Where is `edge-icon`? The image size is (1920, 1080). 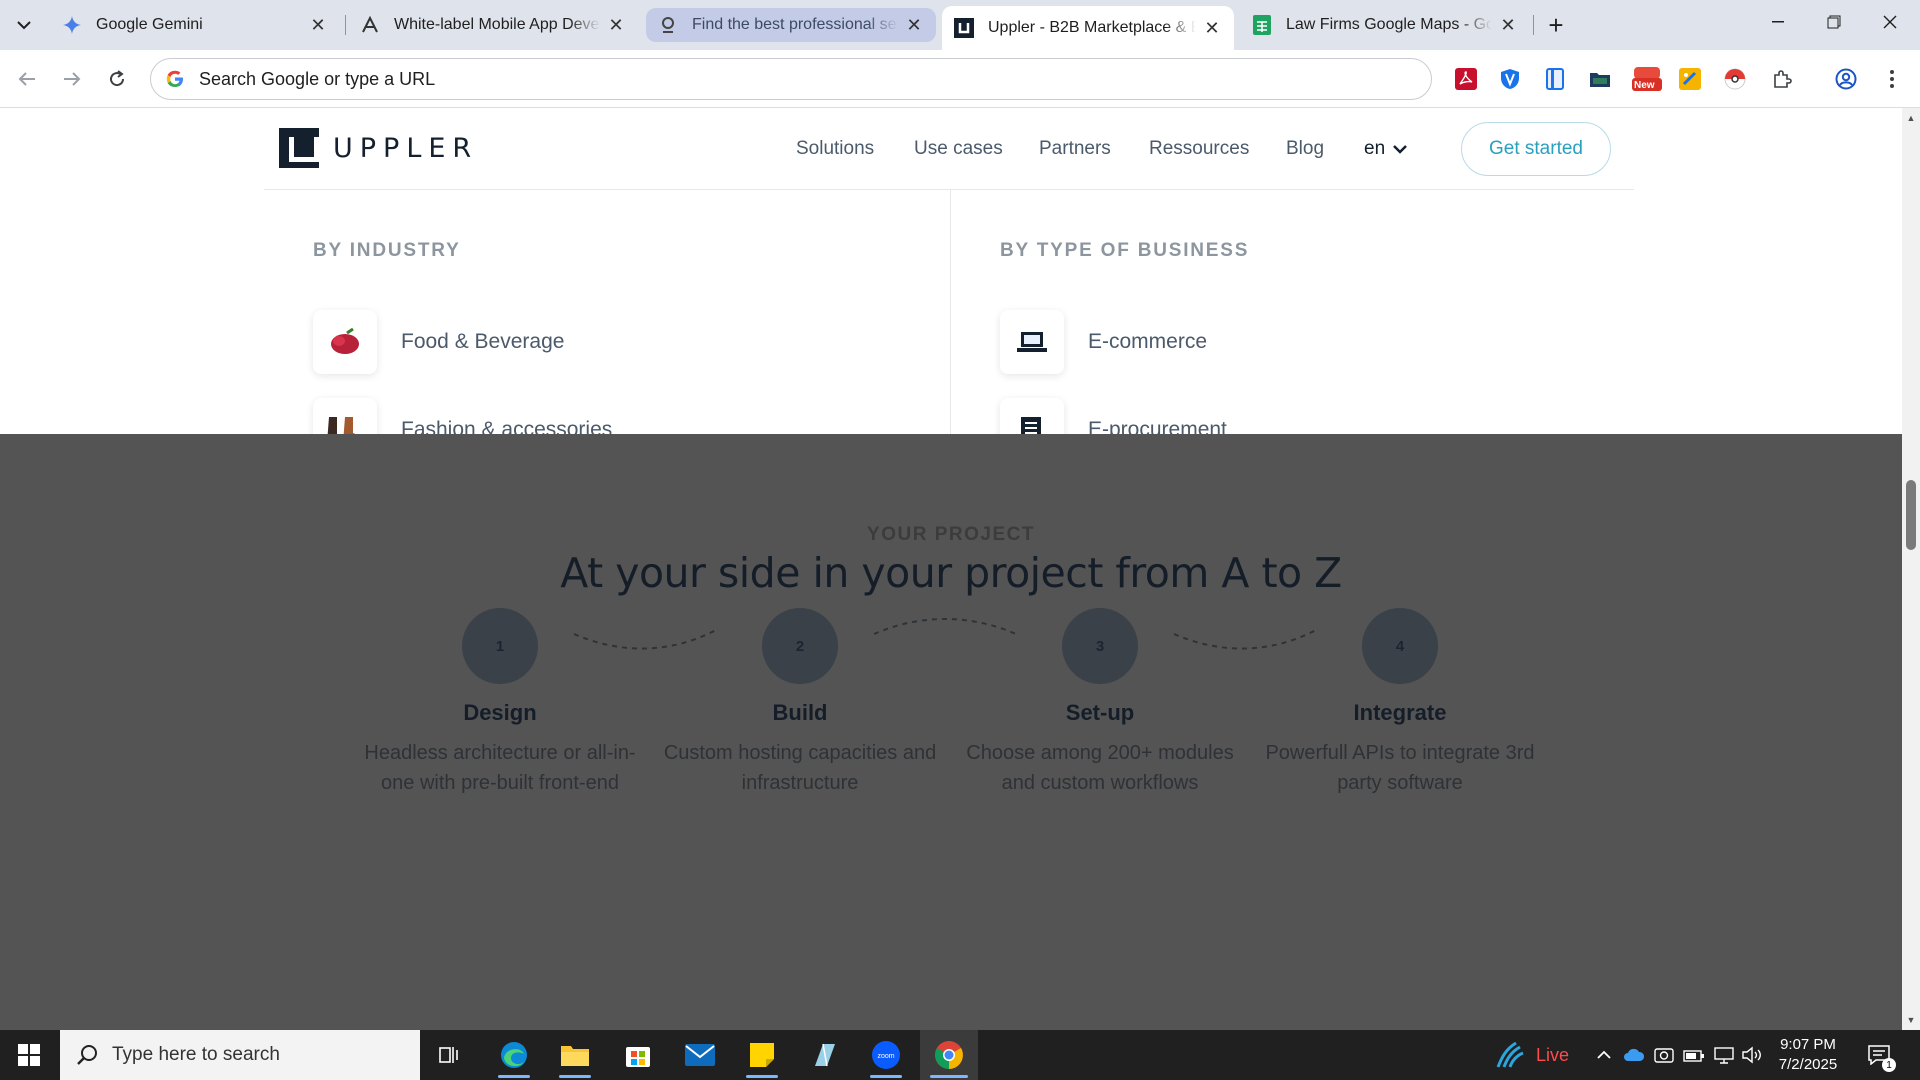 edge-icon is located at coordinates (514, 1055).